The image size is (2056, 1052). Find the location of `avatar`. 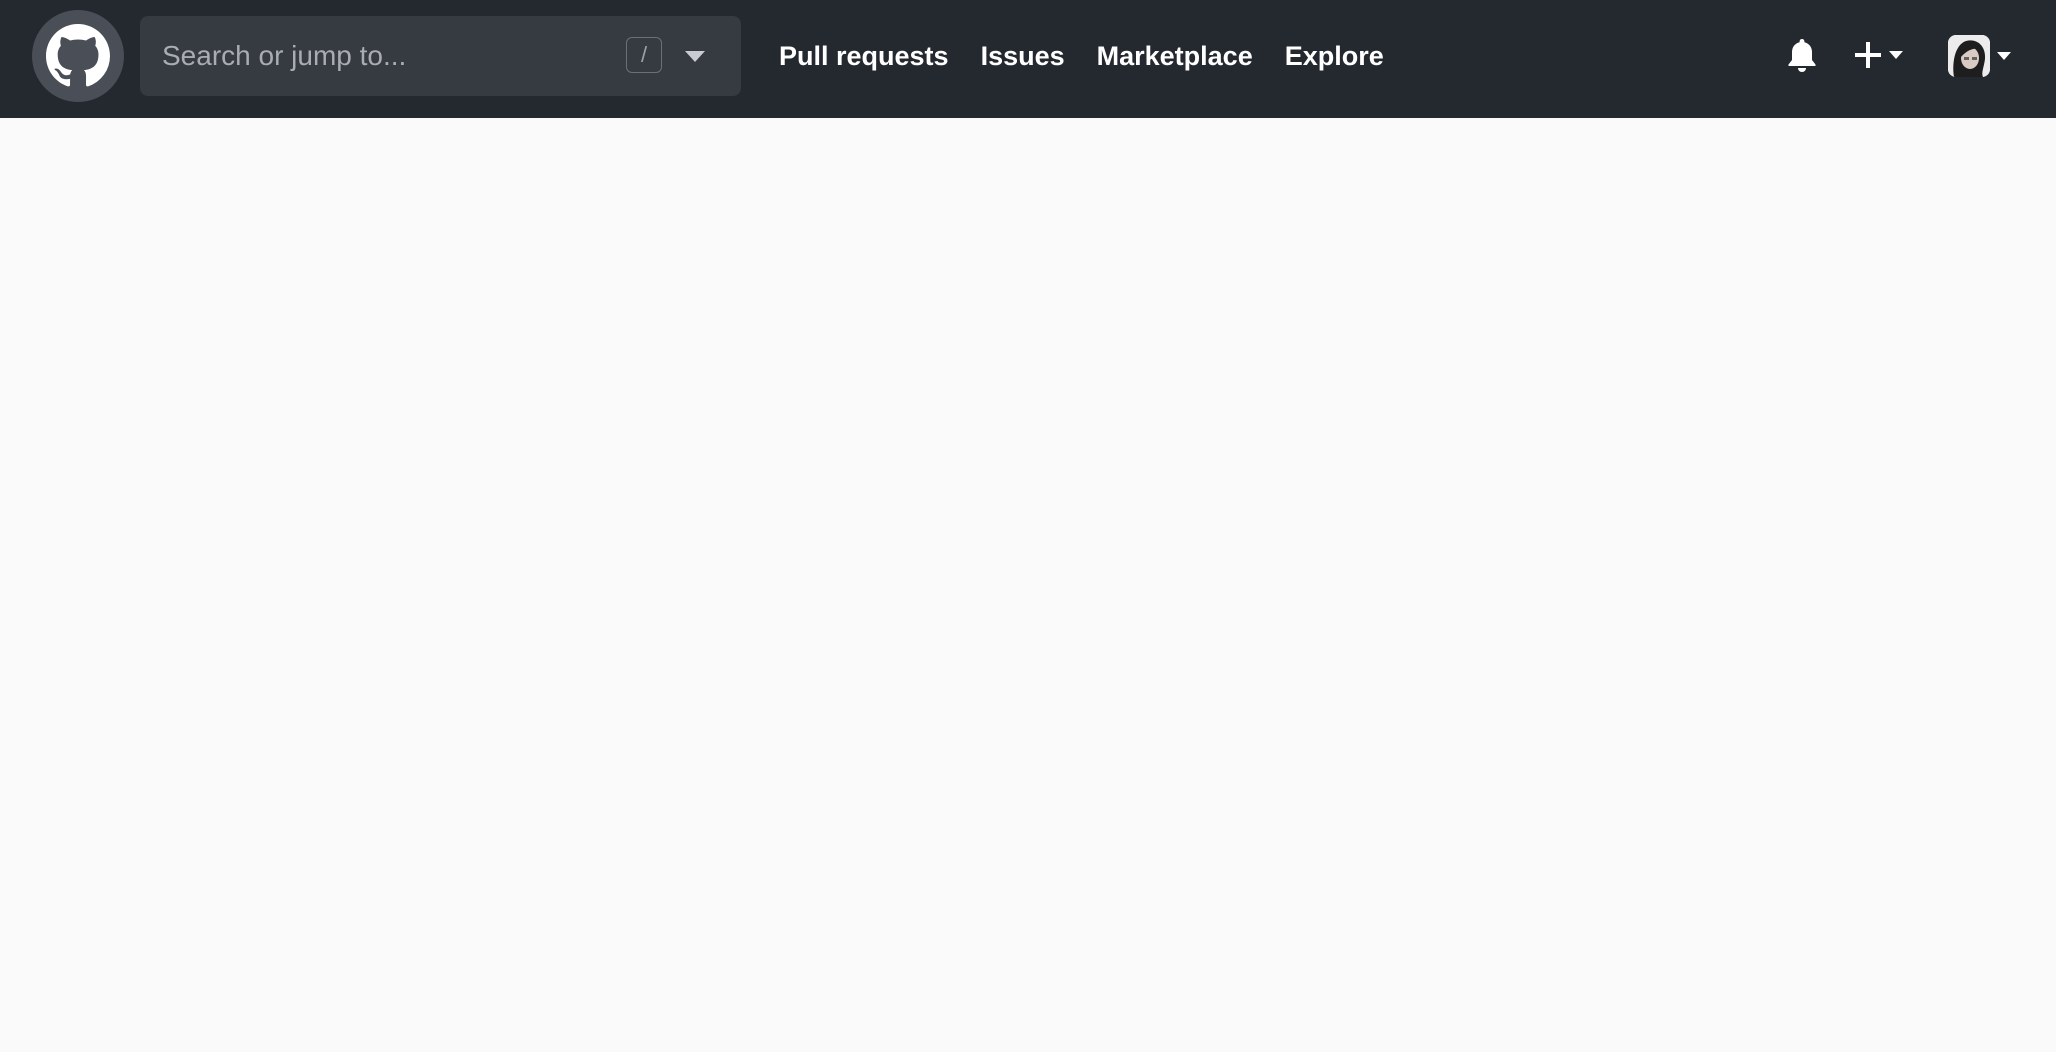

avatar is located at coordinates (1969, 56).